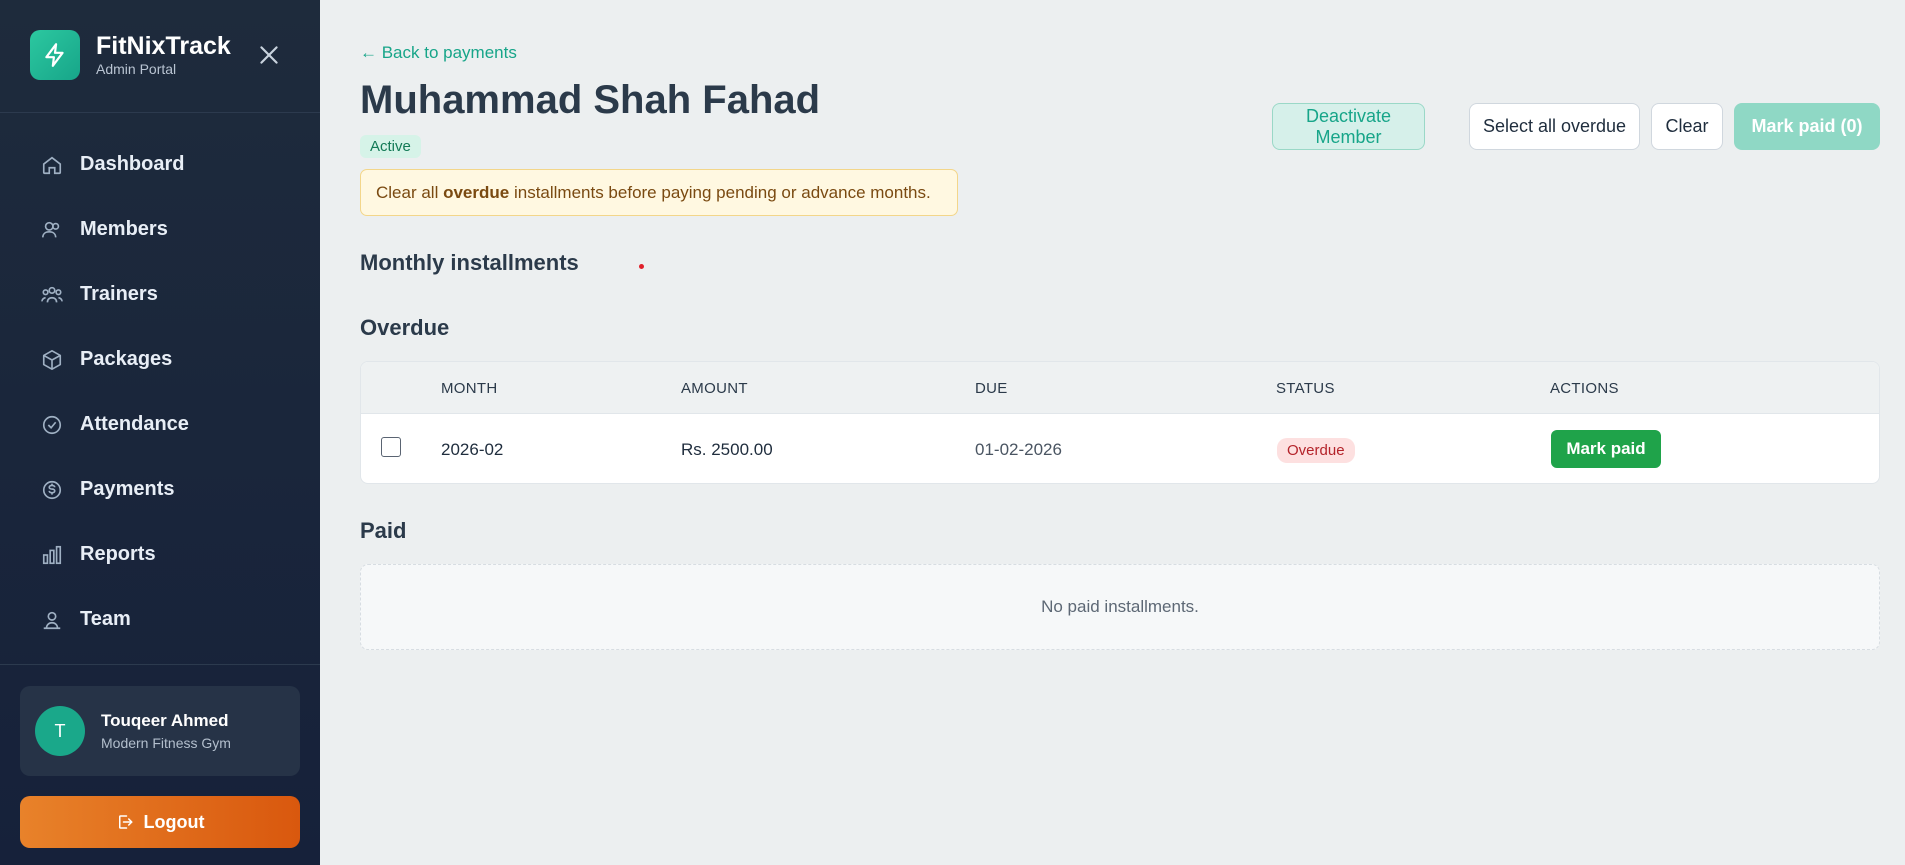  I want to click on brand: FitNixTrack Admin Portal, so click(130, 55).